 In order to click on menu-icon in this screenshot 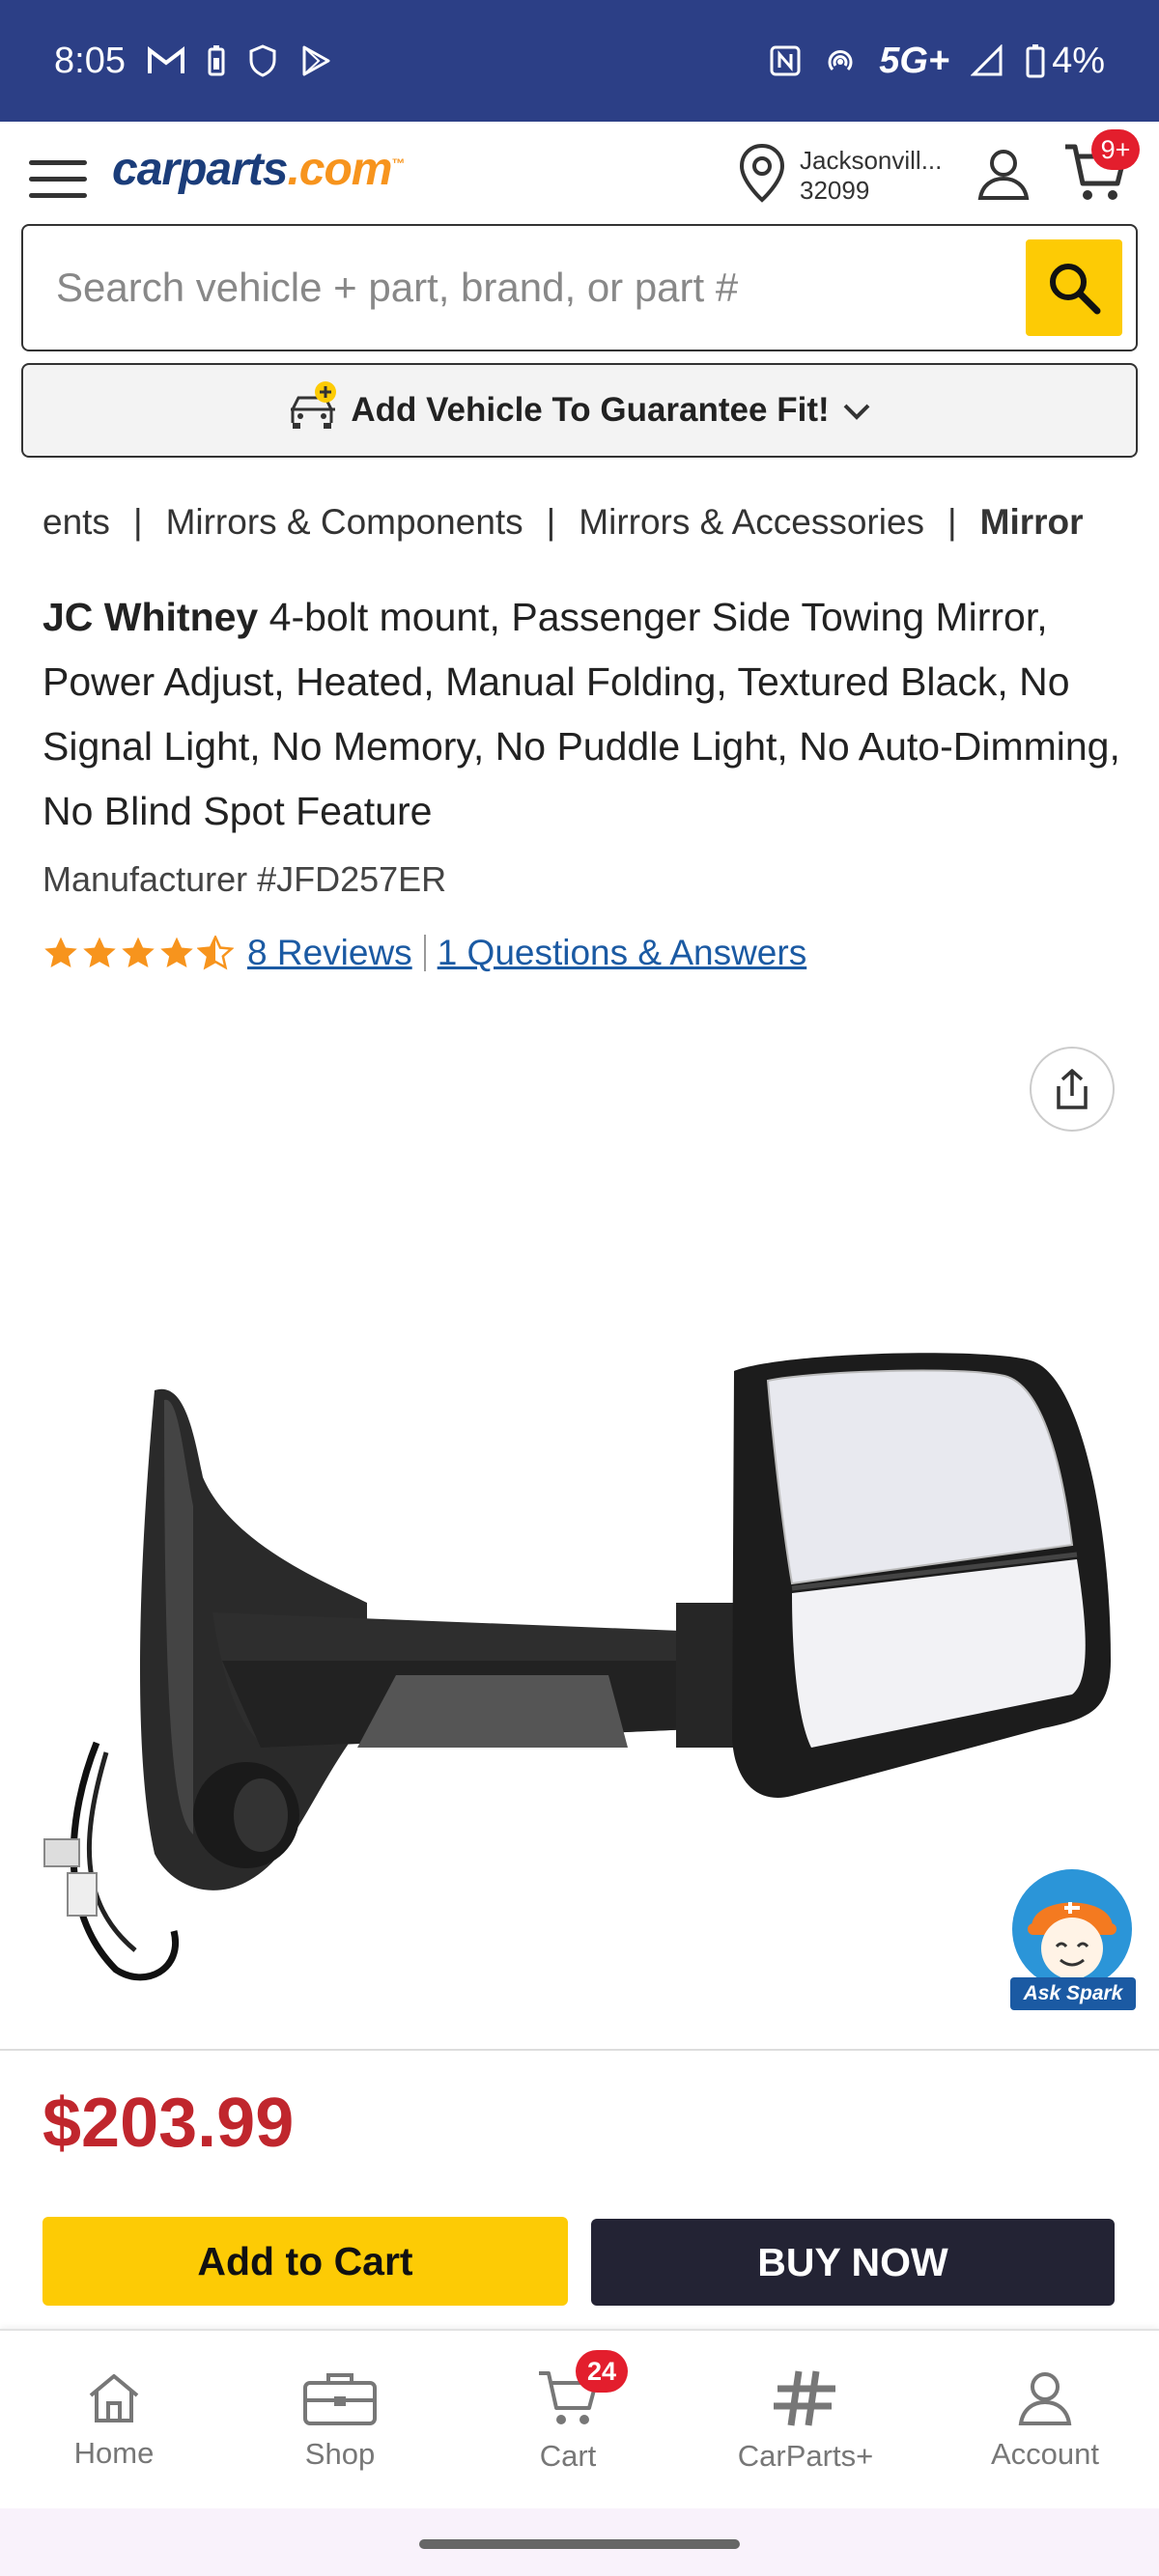, I will do `click(58, 181)`.